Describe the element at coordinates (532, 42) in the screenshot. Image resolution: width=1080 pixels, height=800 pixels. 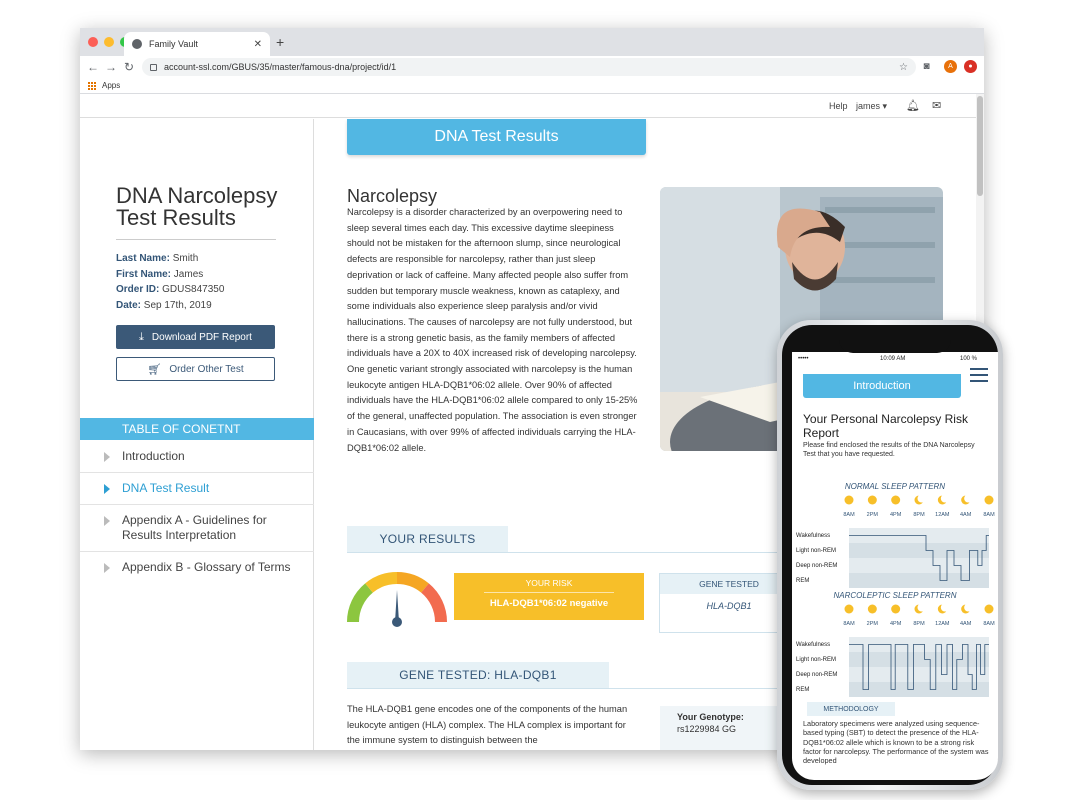
I see `browser-tabbar: Family Vault ✕ +` at that location.